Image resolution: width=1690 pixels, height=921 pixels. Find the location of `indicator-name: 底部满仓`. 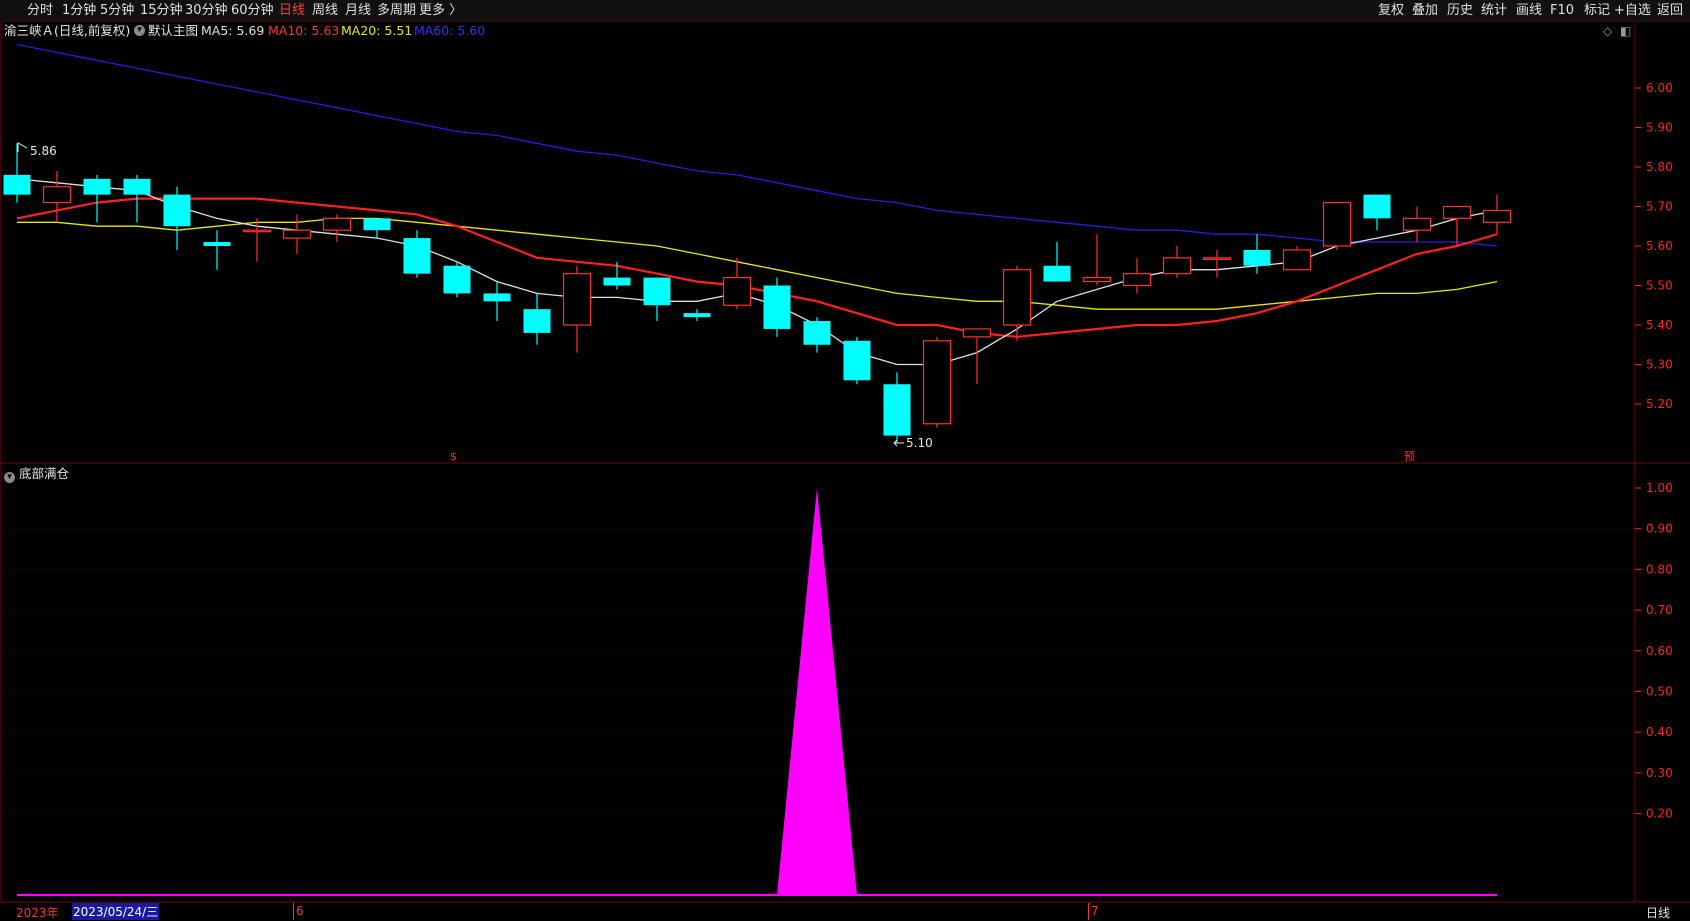

indicator-name: 底部满仓 is located at coordinates (44, 473).